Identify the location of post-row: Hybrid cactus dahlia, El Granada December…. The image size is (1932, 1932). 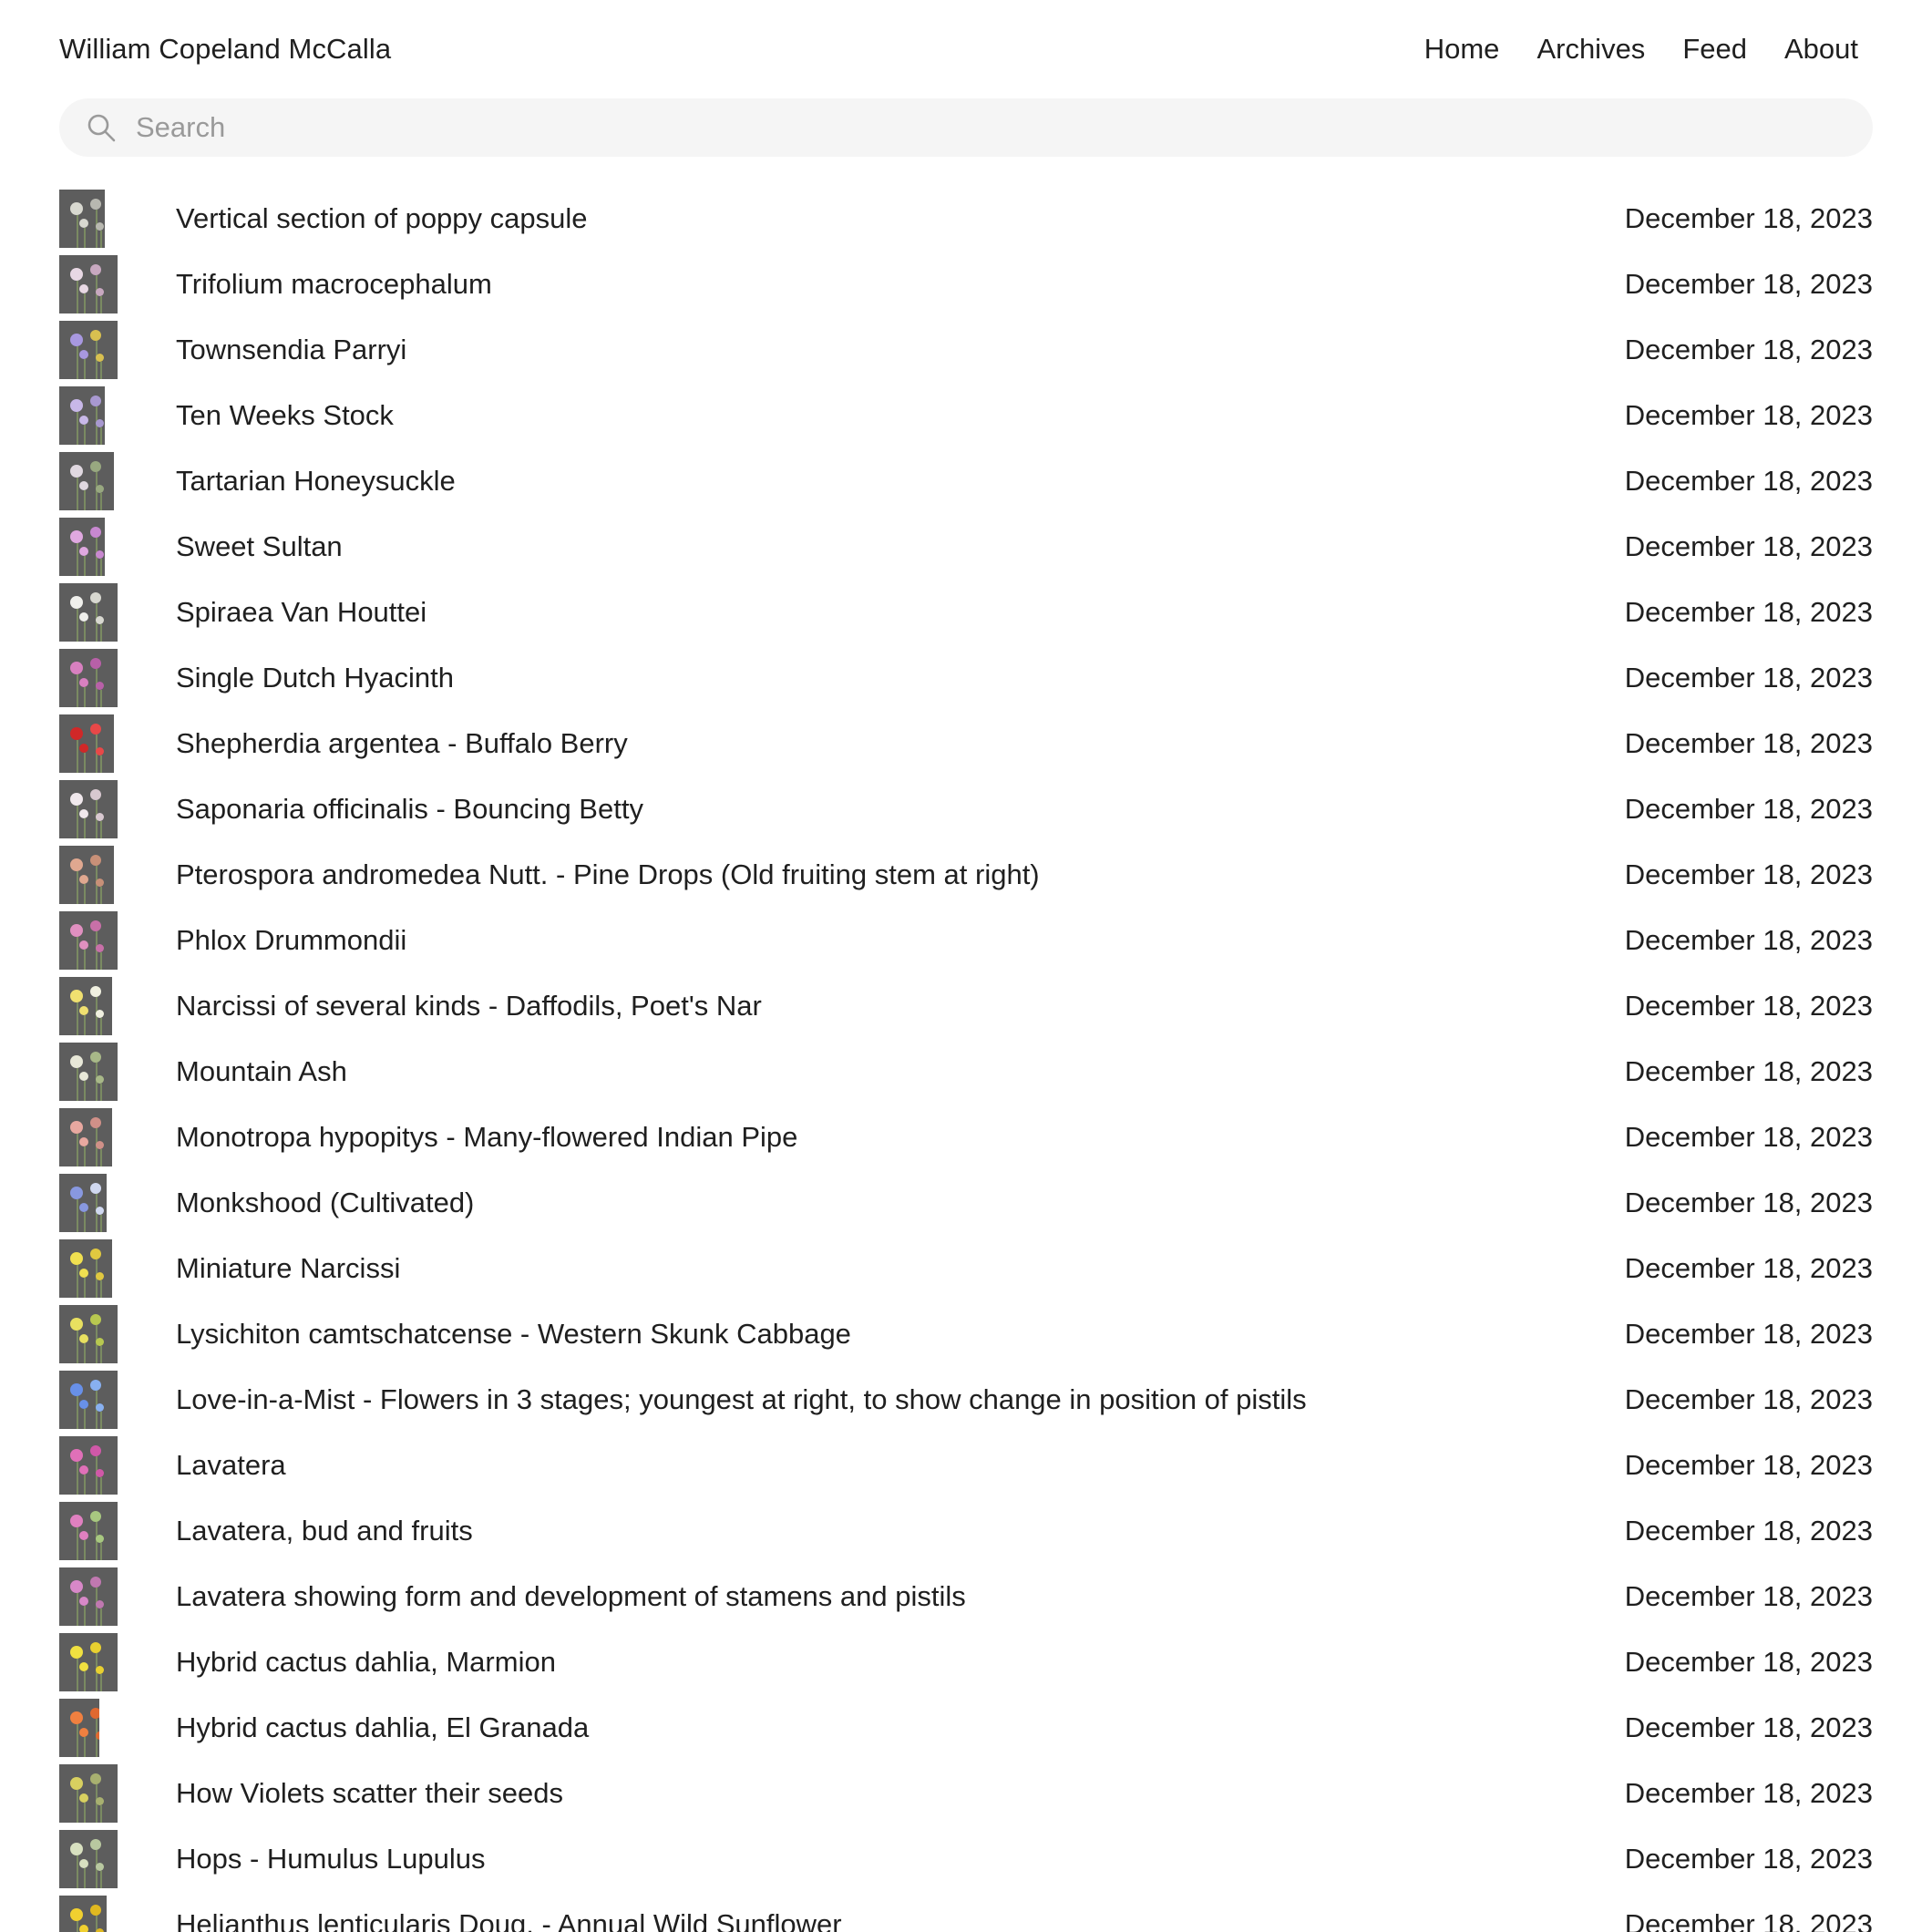
(966, 1728).